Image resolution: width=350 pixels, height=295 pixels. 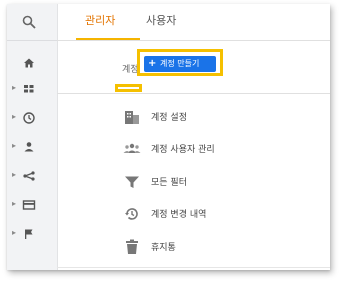 I want to click on section-divider, so click(x=193, y=93).